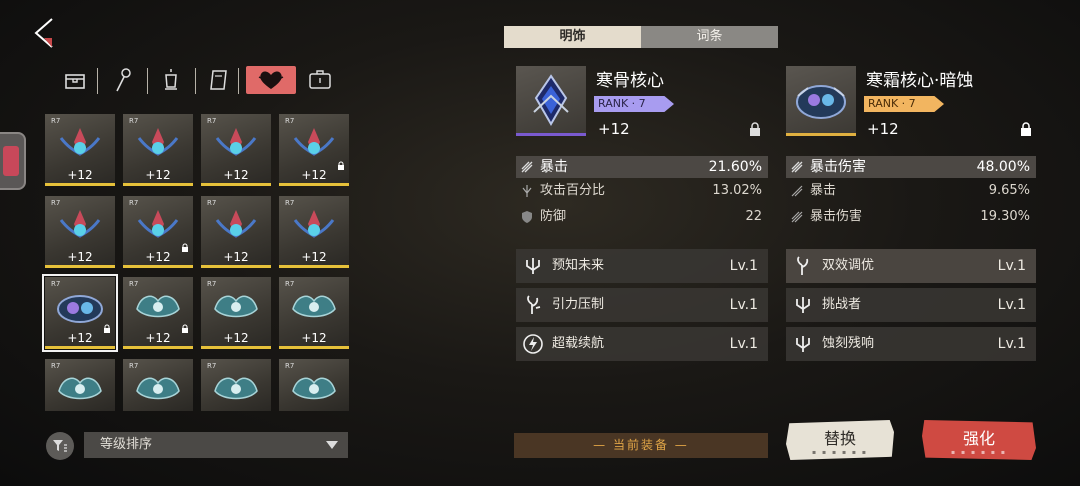  I want to click on compare-item-thumbnail, so click(821, 101).